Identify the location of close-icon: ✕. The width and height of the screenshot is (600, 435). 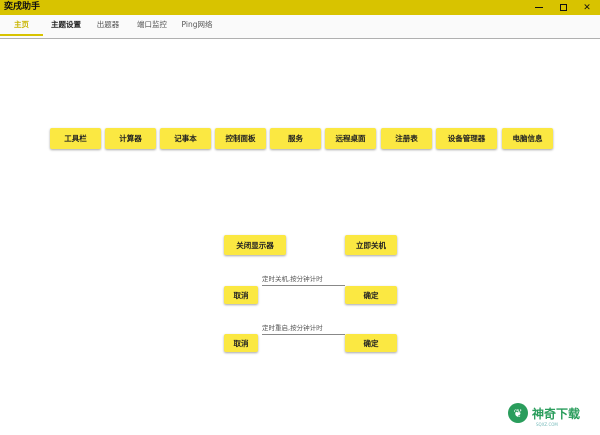
(587, 7).